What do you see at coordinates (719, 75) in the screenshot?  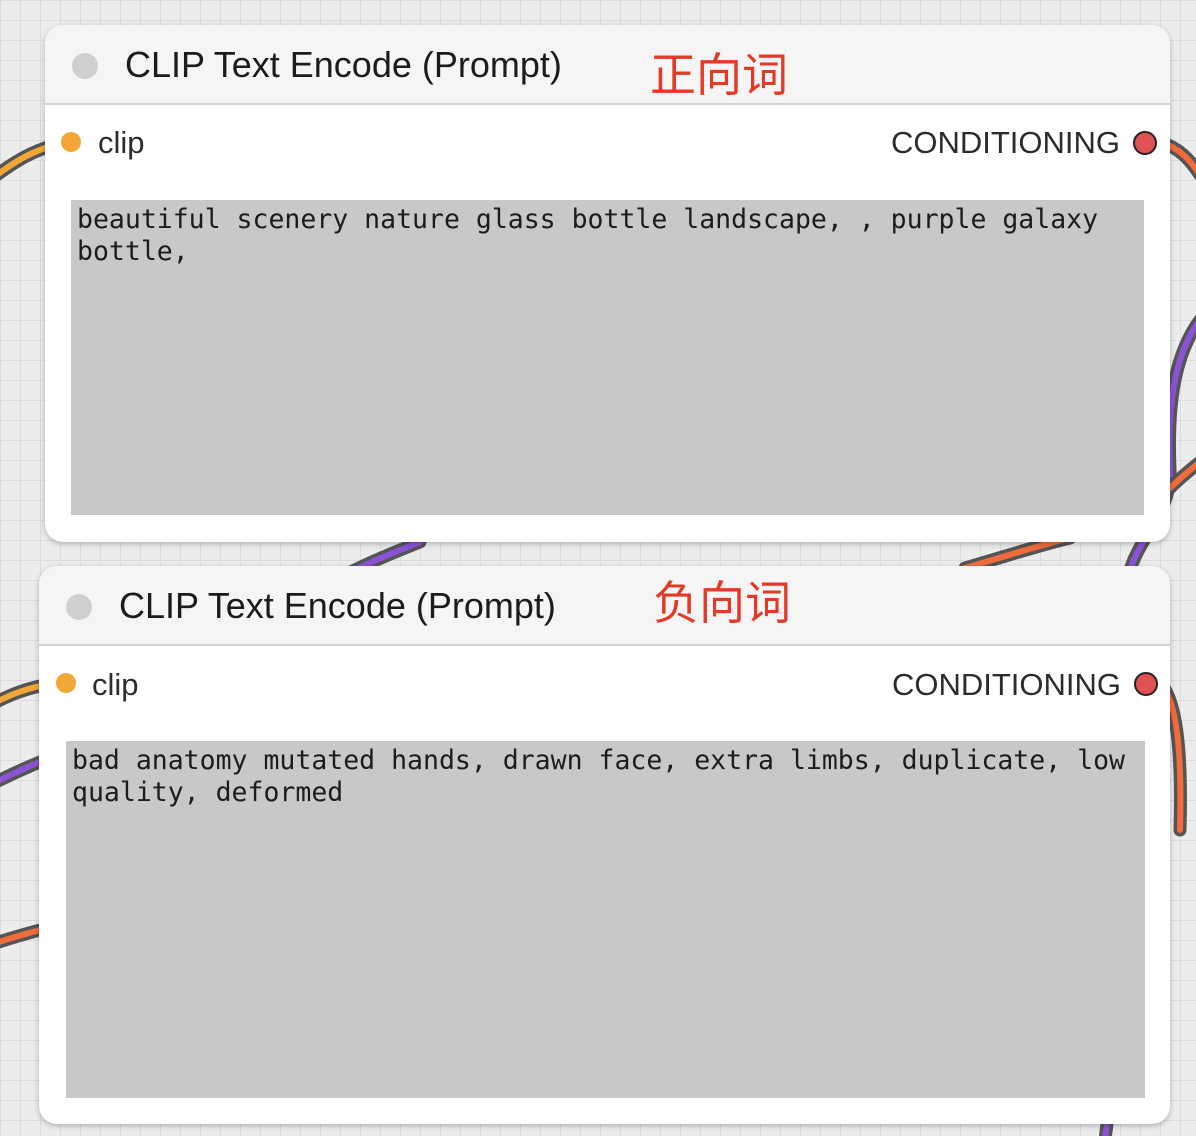 I see `positive-prompt-annotation: 正向词` at bounding box center [719, 75].